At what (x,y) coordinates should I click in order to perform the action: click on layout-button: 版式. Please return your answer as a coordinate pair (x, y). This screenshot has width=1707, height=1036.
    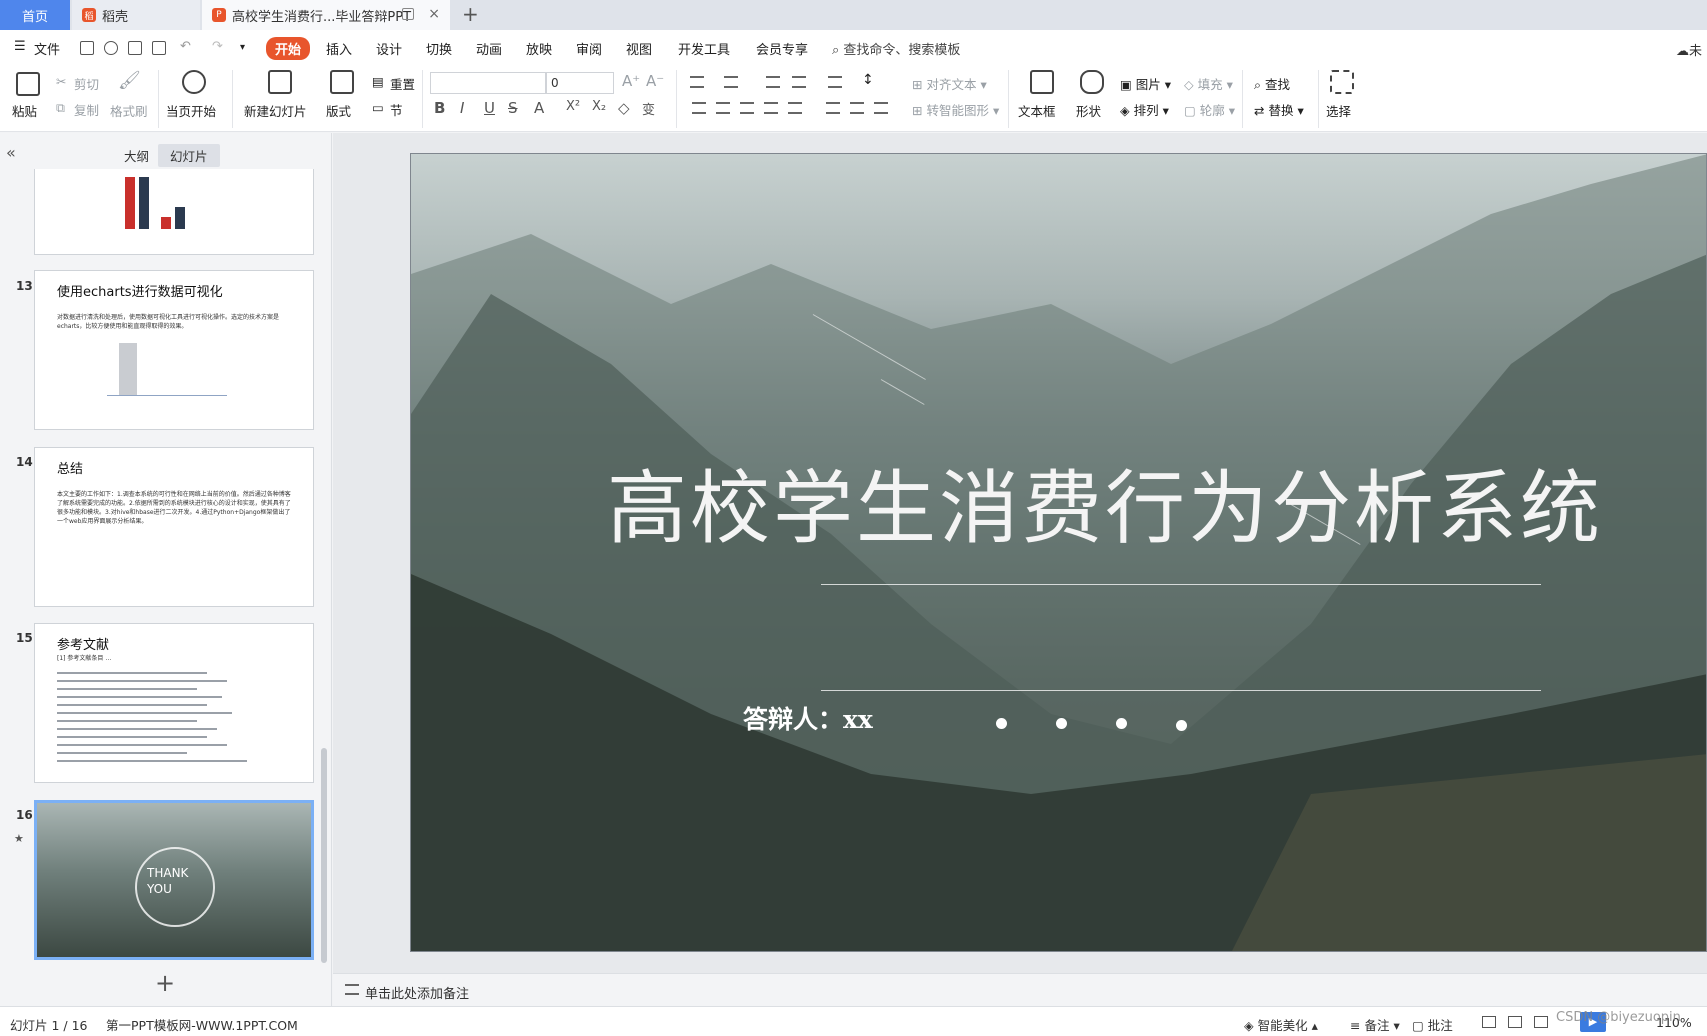
    Looking at the image, I should click on (338, 110).